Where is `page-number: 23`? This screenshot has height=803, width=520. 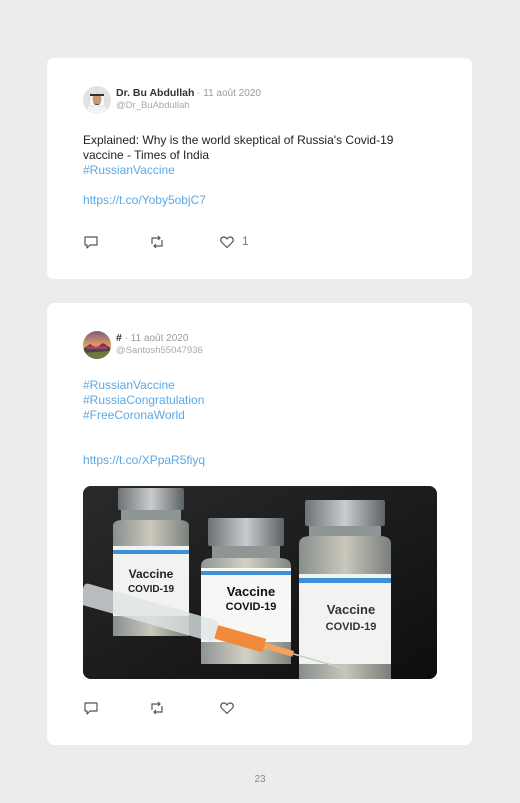
page-number: 23 is located at coordinates (260, 779).